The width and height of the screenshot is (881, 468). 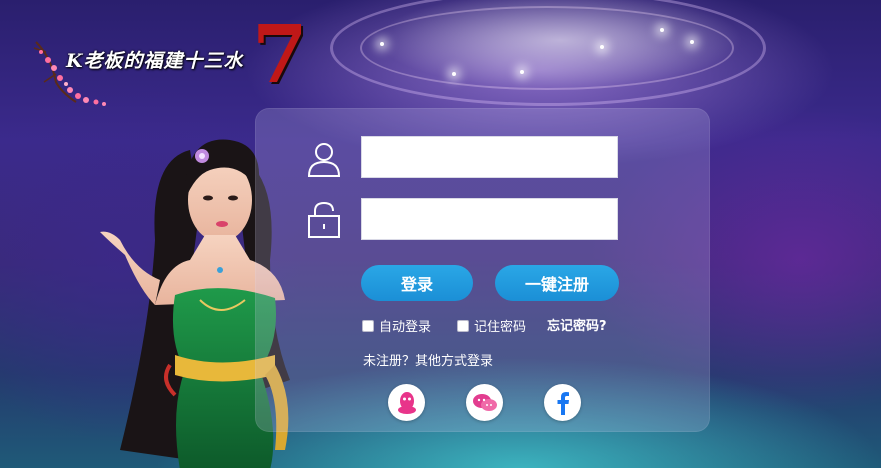 What do you see at coordinates (324, 219) in the screenshot?
I see `lock-icon` at bounding box center [324, 219].